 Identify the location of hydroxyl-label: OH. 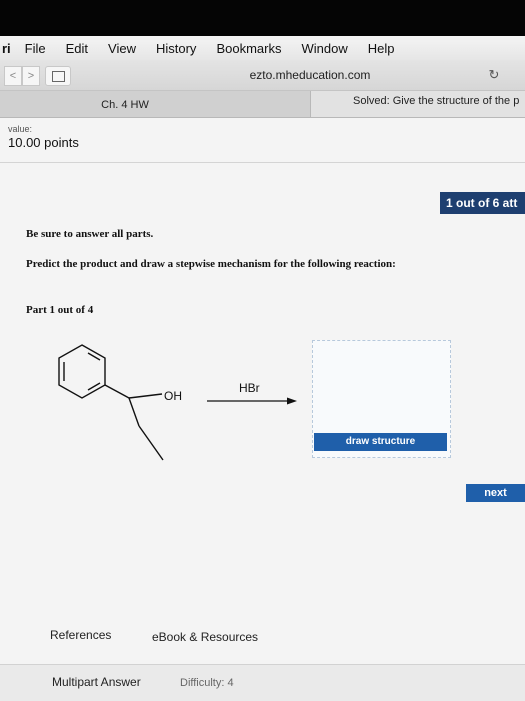
(173, 396).